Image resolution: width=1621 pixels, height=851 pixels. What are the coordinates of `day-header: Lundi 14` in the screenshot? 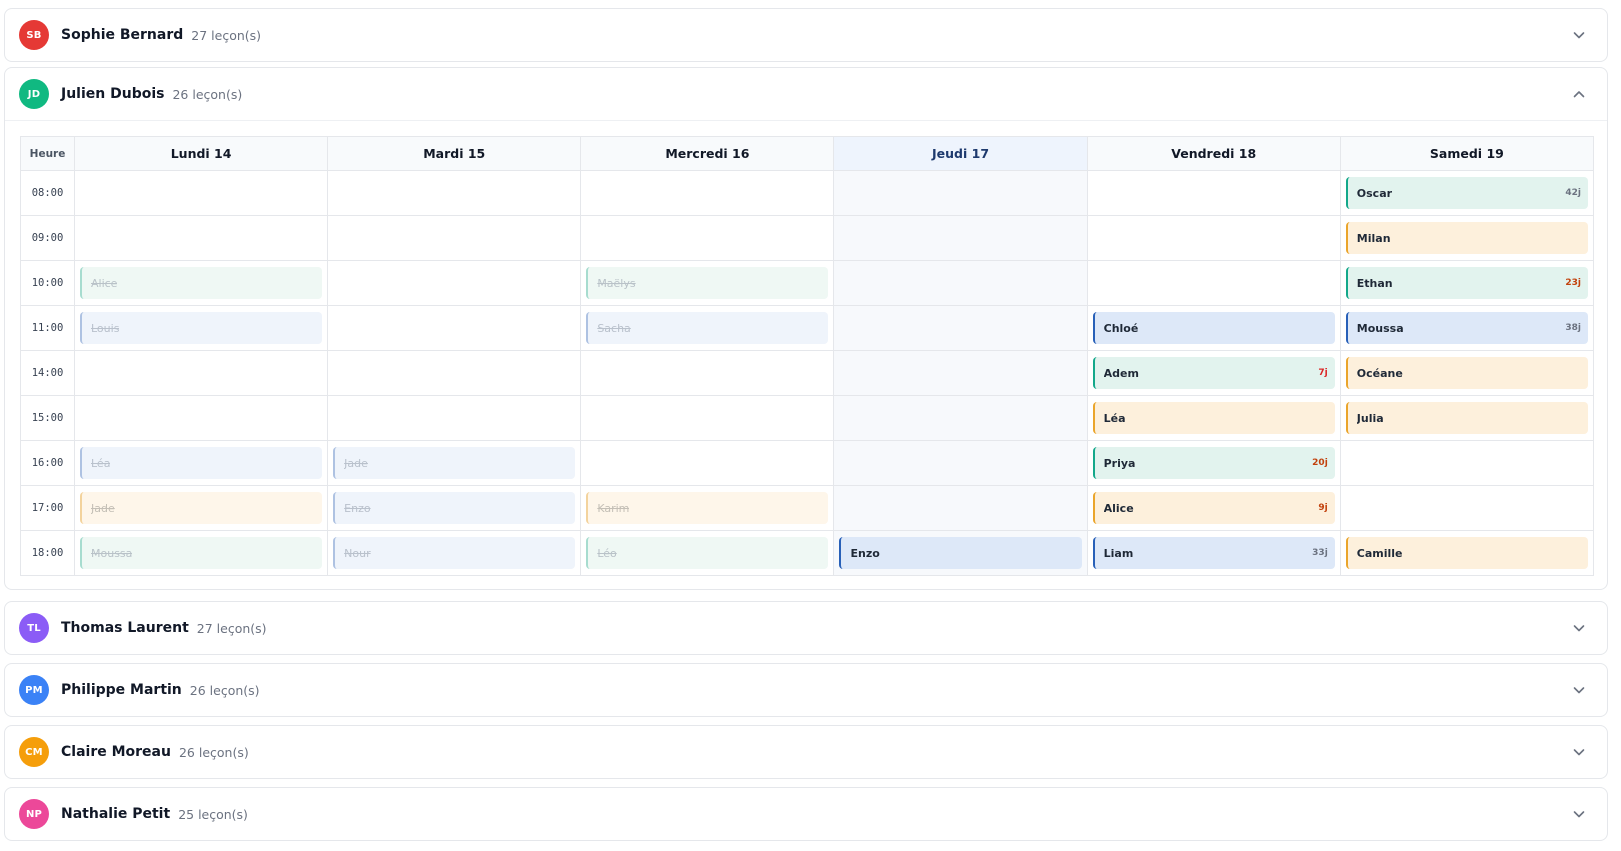 It's located at (201, 153).